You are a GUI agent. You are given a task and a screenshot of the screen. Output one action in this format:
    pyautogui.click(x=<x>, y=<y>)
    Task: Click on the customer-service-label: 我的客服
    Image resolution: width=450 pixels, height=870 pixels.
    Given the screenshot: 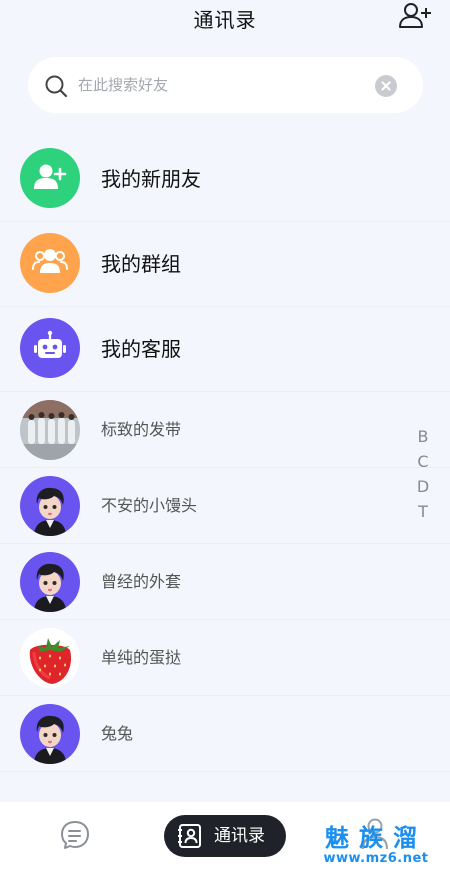 What is the action you would take?
    pyautogui.click(x=141, y=349)
    